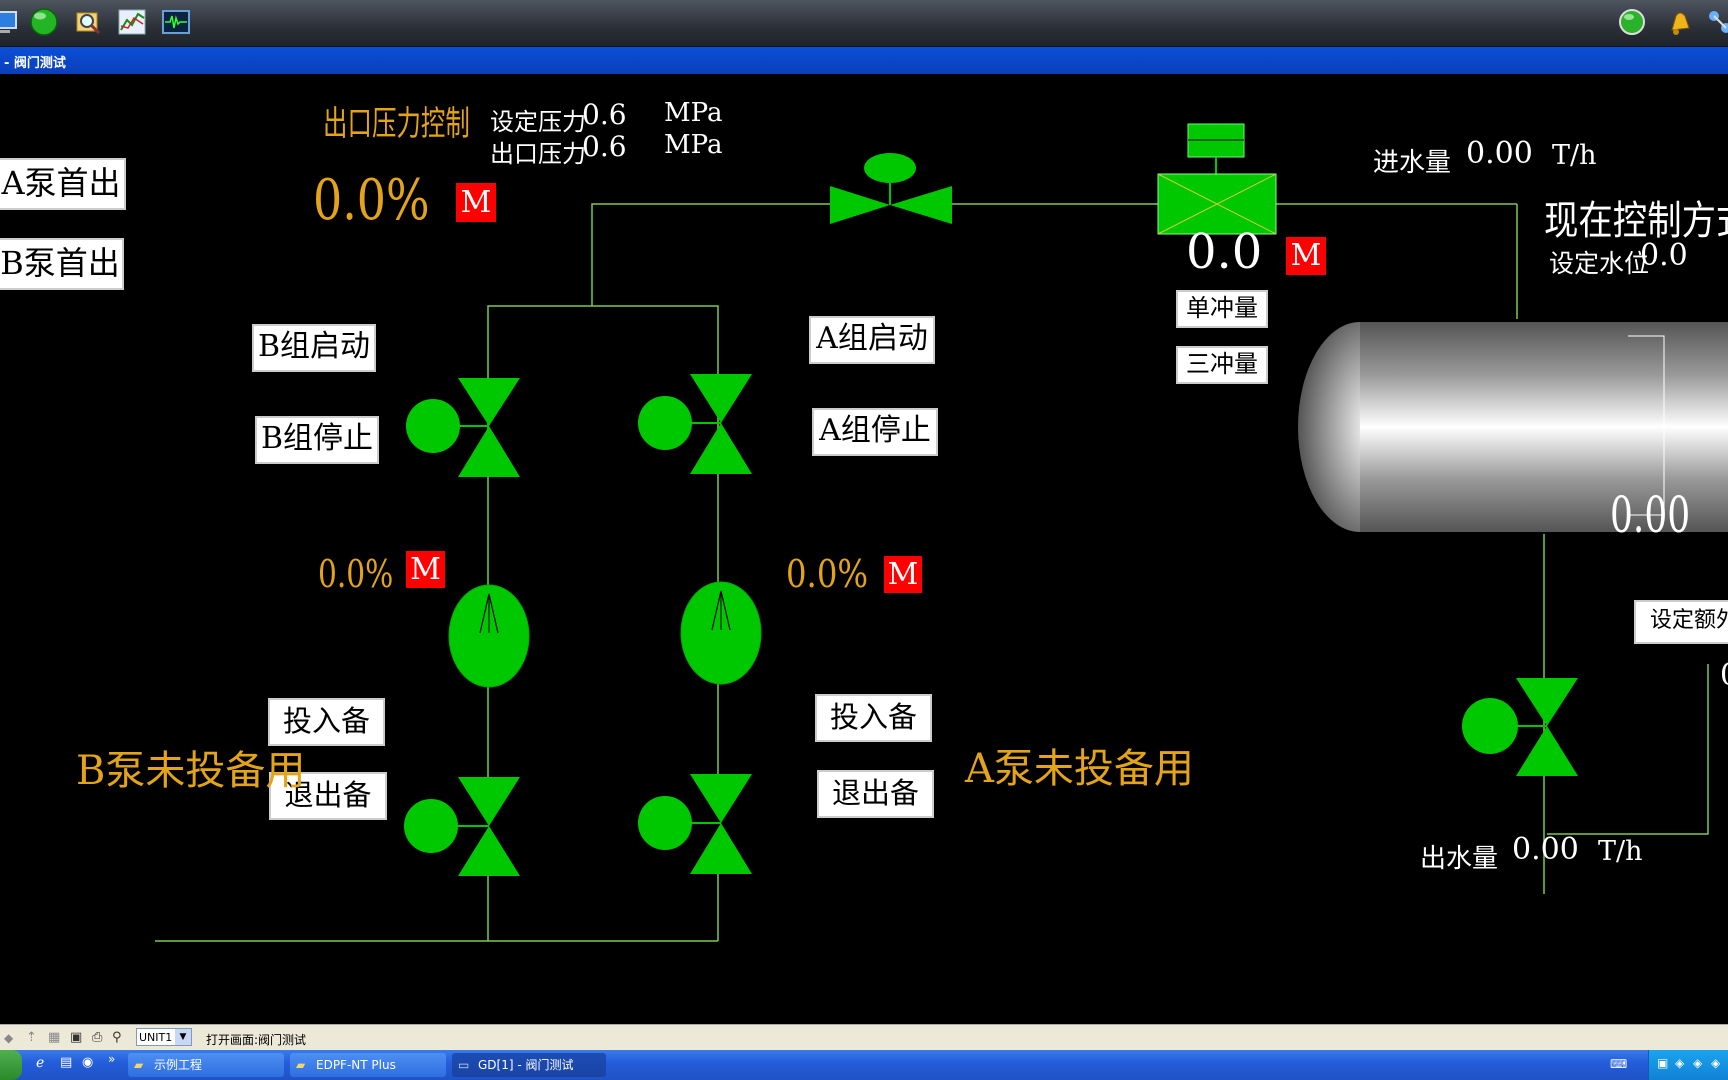  What do you see at coordinates (538, 154) in the screenshot?
I see `outlet-pressure-label: 出口压力` at bounding box center [538, 154].